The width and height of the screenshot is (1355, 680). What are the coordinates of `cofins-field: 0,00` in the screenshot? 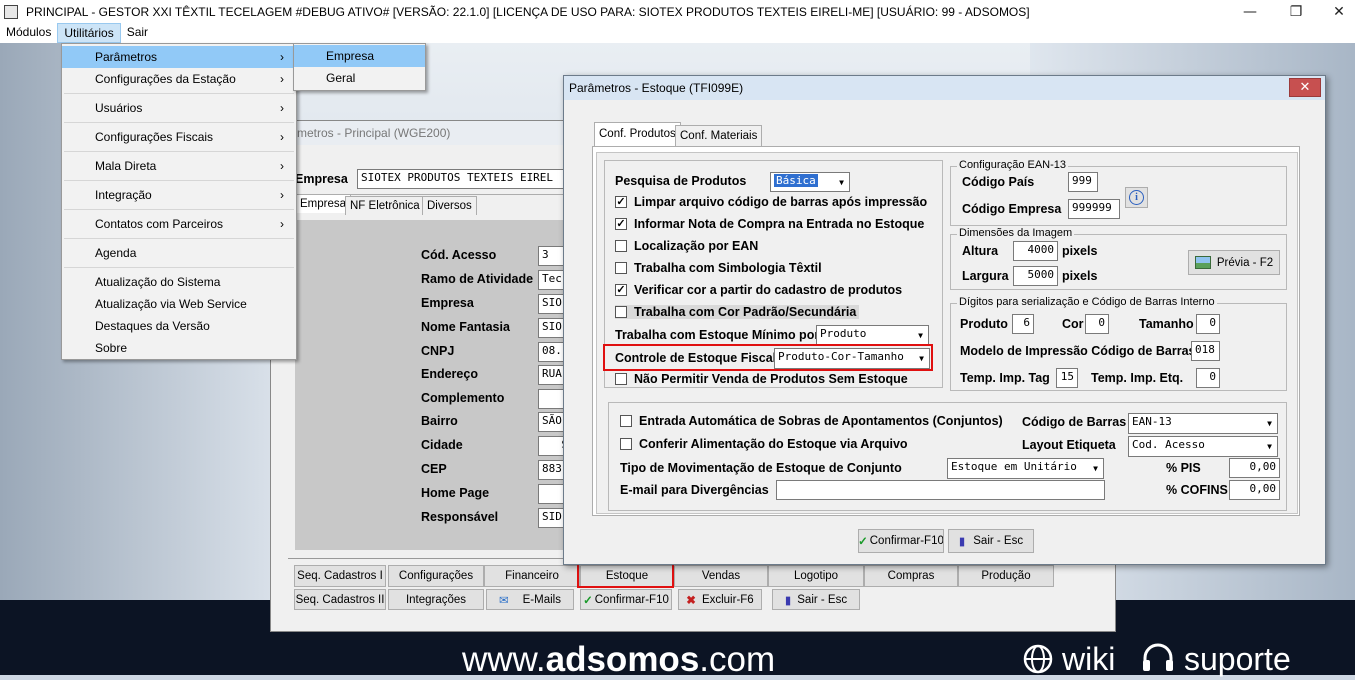 It's located at (1254, 490).